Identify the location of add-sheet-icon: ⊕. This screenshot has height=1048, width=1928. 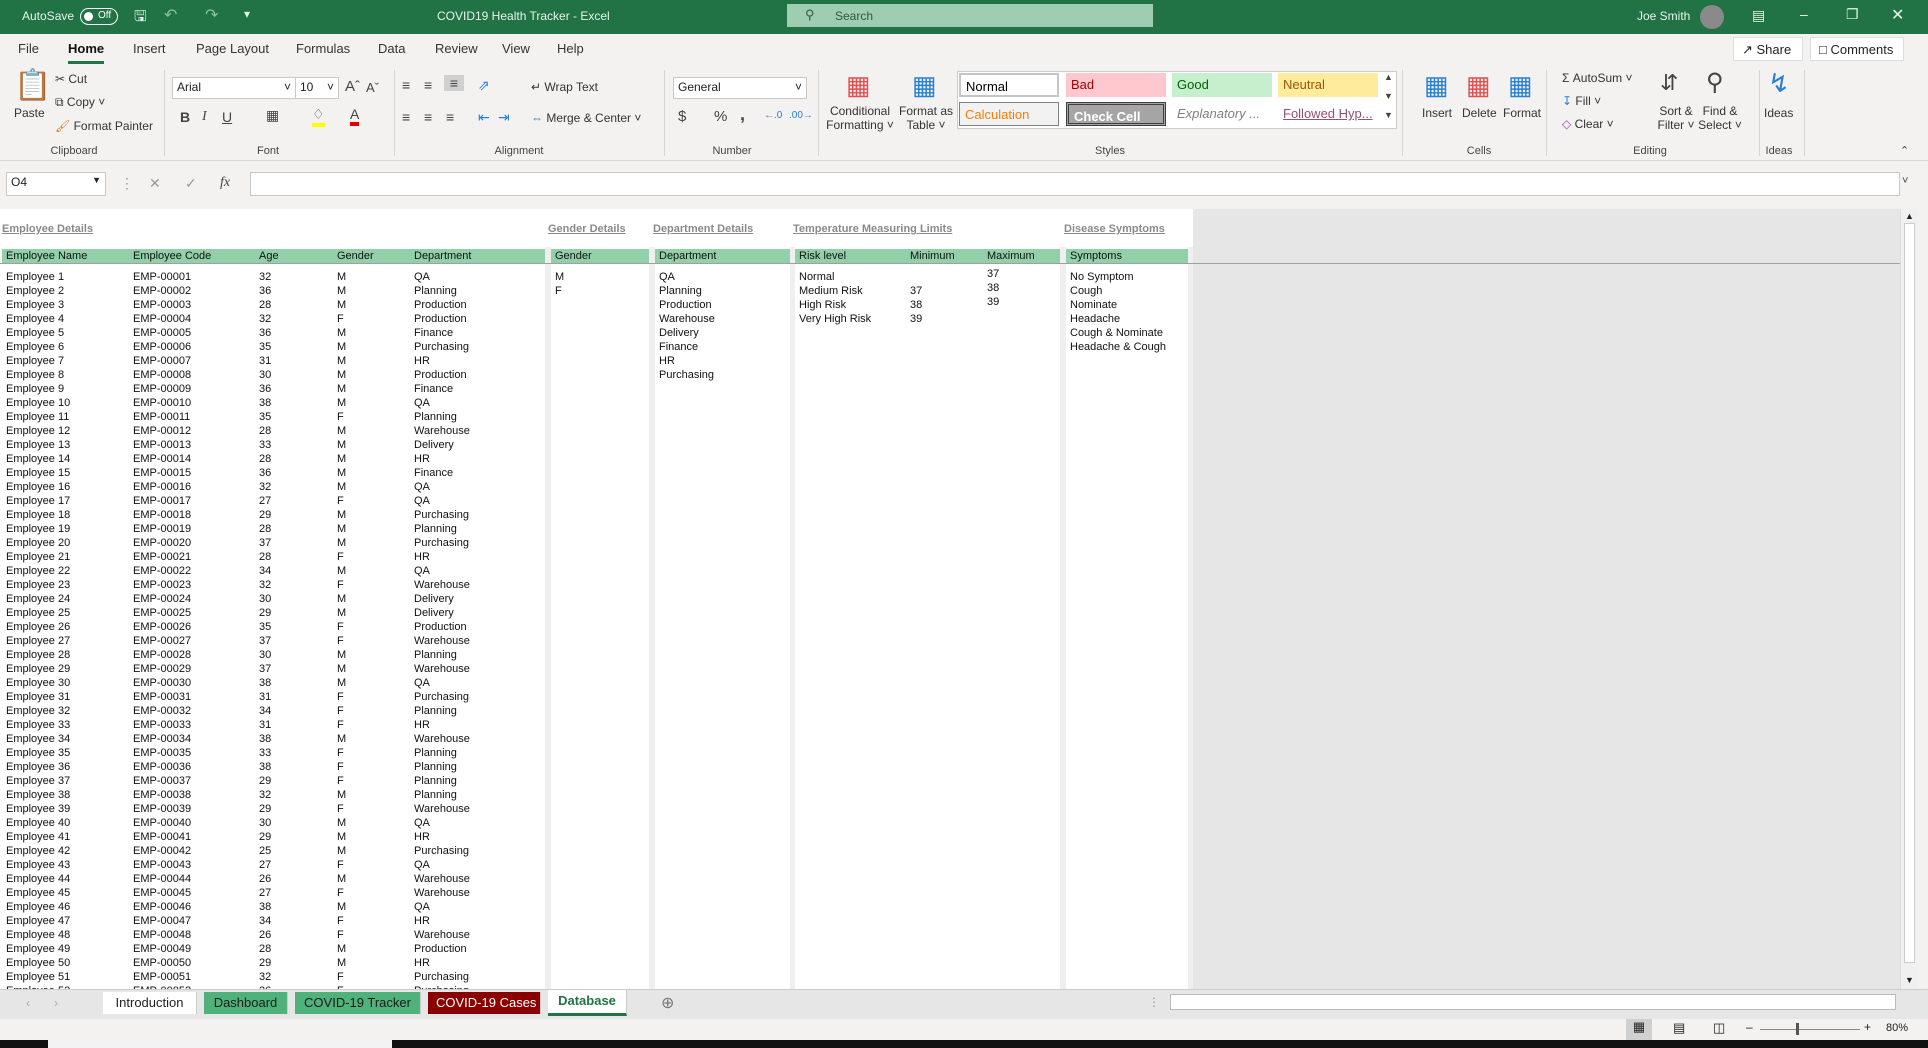
(667, 1003).